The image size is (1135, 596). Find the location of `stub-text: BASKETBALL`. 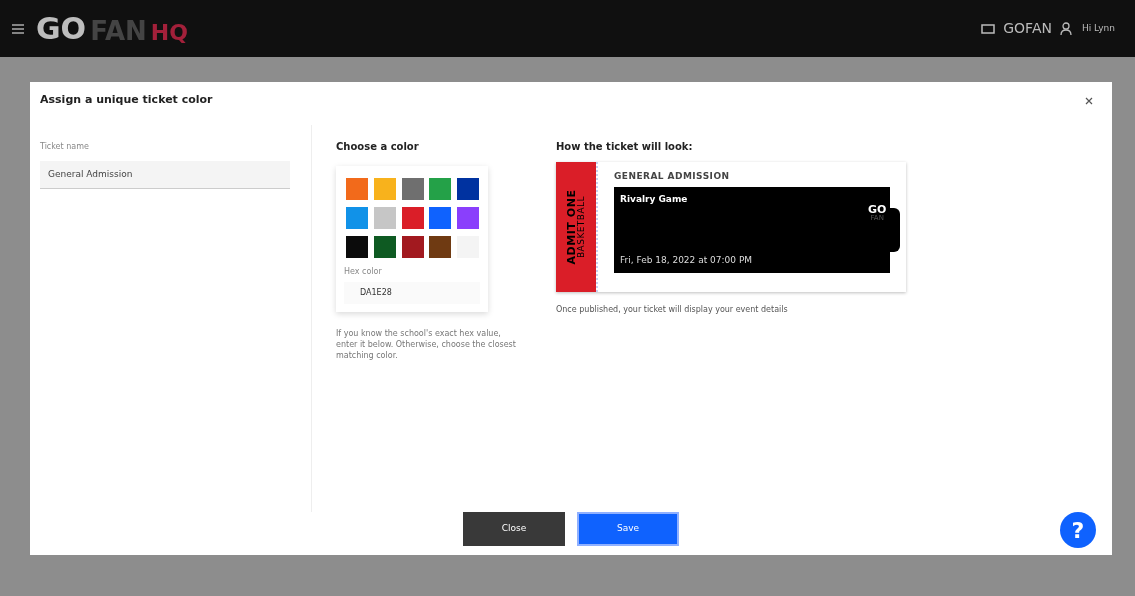

stub-text: BASKETBALL is located at coordinates (581, 226).